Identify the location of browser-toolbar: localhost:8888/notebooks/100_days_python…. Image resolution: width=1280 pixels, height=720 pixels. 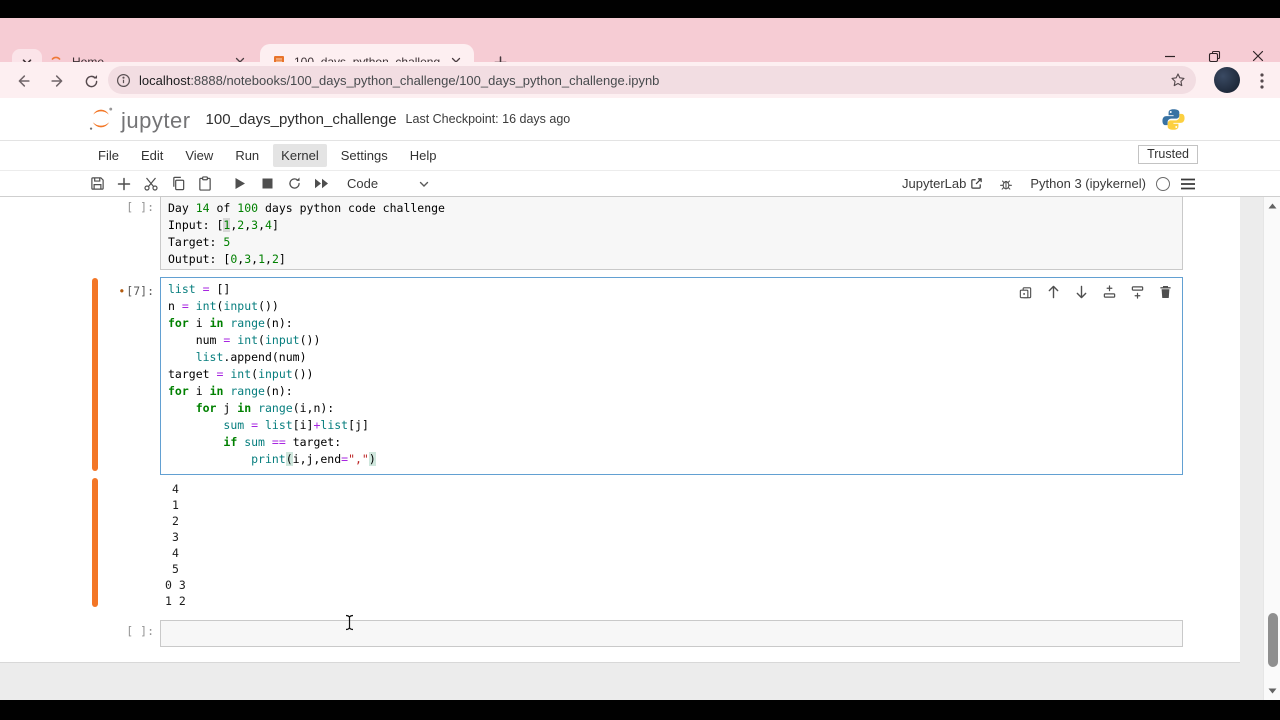
(640, 80).